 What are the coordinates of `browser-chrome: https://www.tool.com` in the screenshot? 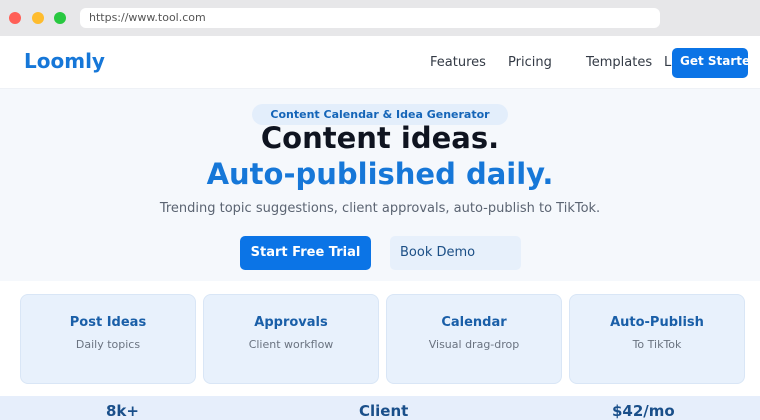 It's located at (380, 18).